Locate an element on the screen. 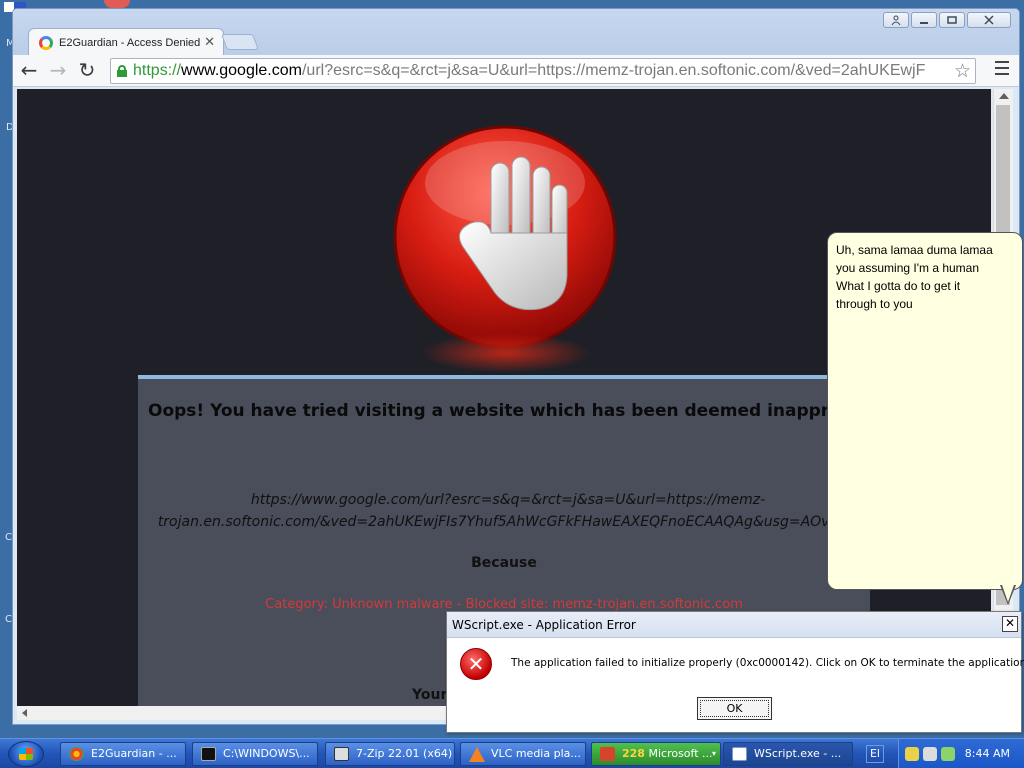 Image resolution: width=1024 pixels, height=768 pixels. tray-volume-icon is located at coordinates (948, 754).